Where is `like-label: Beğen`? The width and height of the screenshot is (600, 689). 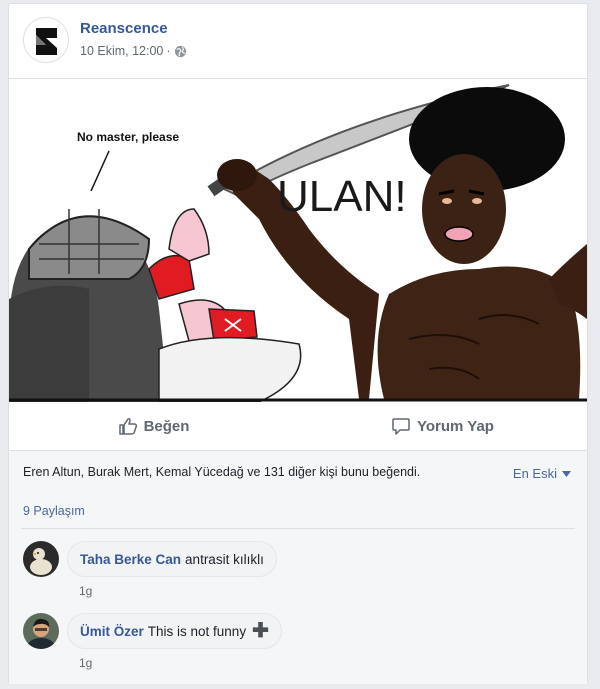
like-label: Beğen is located at coordinates (166, 426).